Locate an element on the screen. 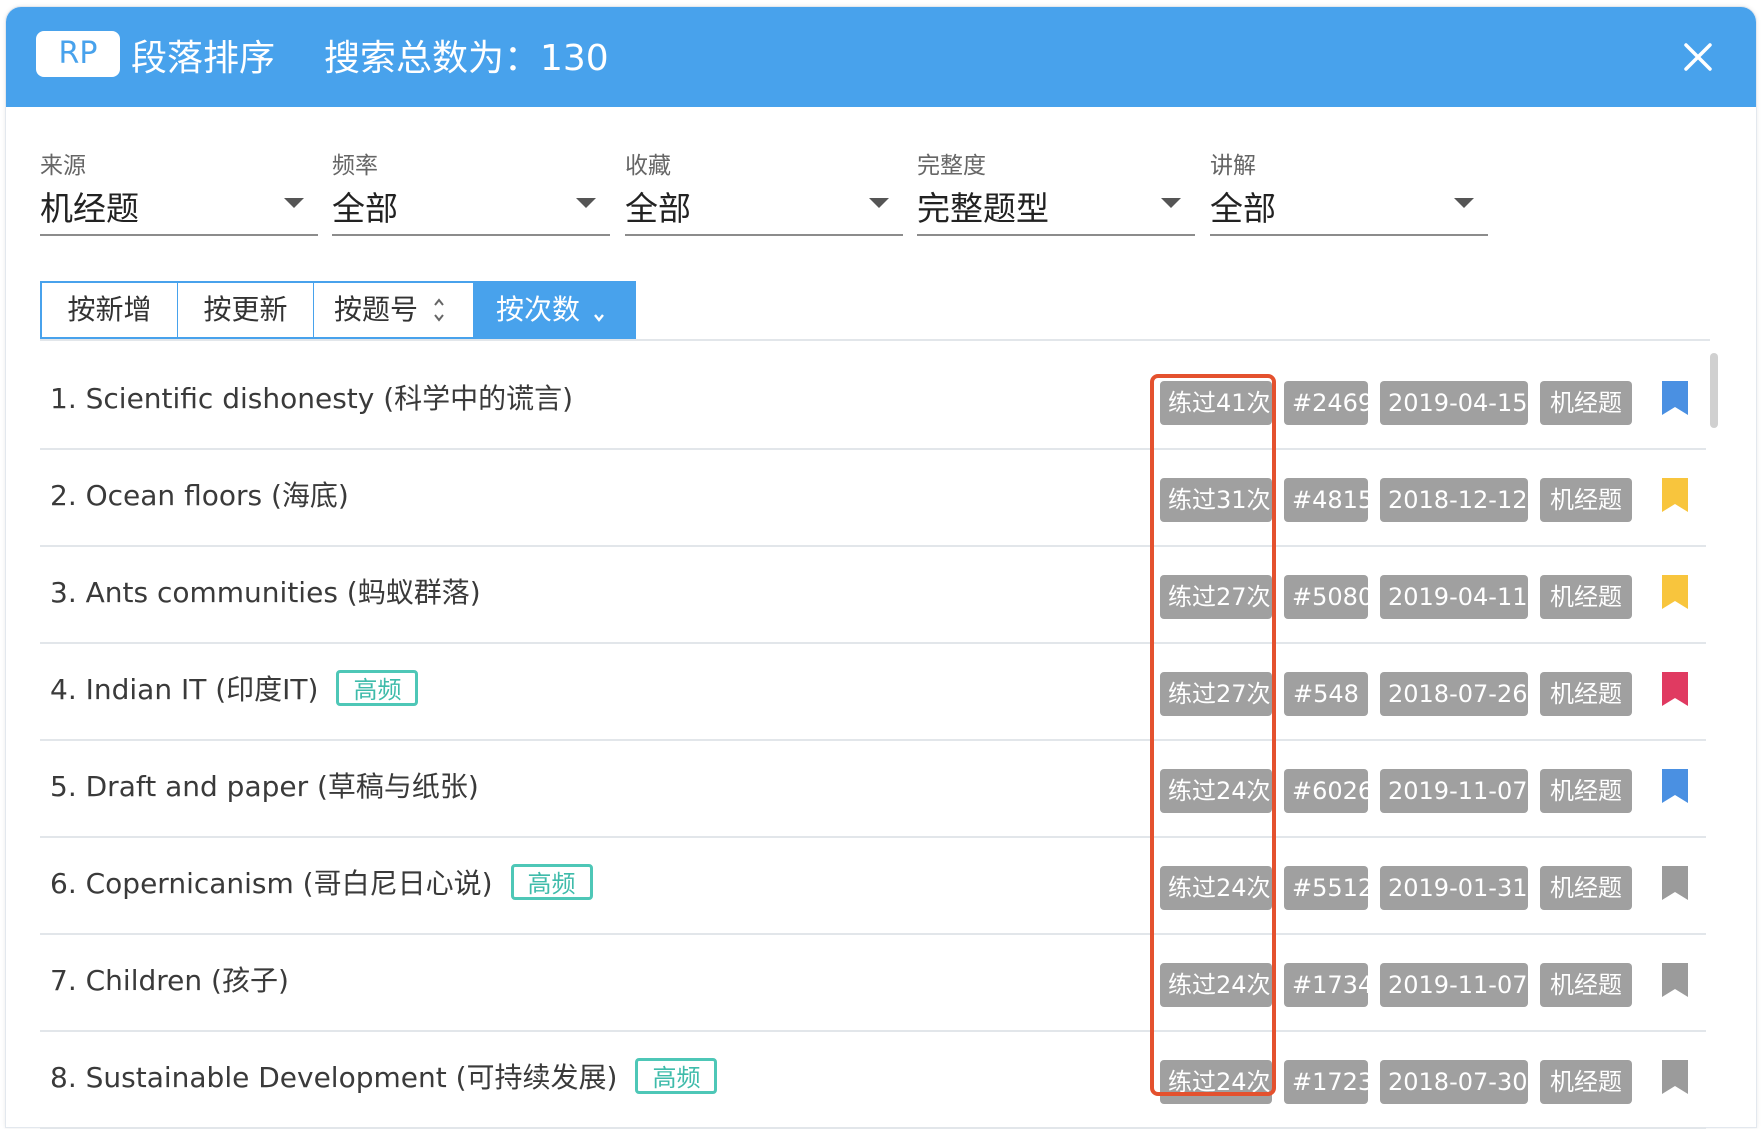  passage-title: 2. Ocean floors (海底) is located at coordinates (199, 495).